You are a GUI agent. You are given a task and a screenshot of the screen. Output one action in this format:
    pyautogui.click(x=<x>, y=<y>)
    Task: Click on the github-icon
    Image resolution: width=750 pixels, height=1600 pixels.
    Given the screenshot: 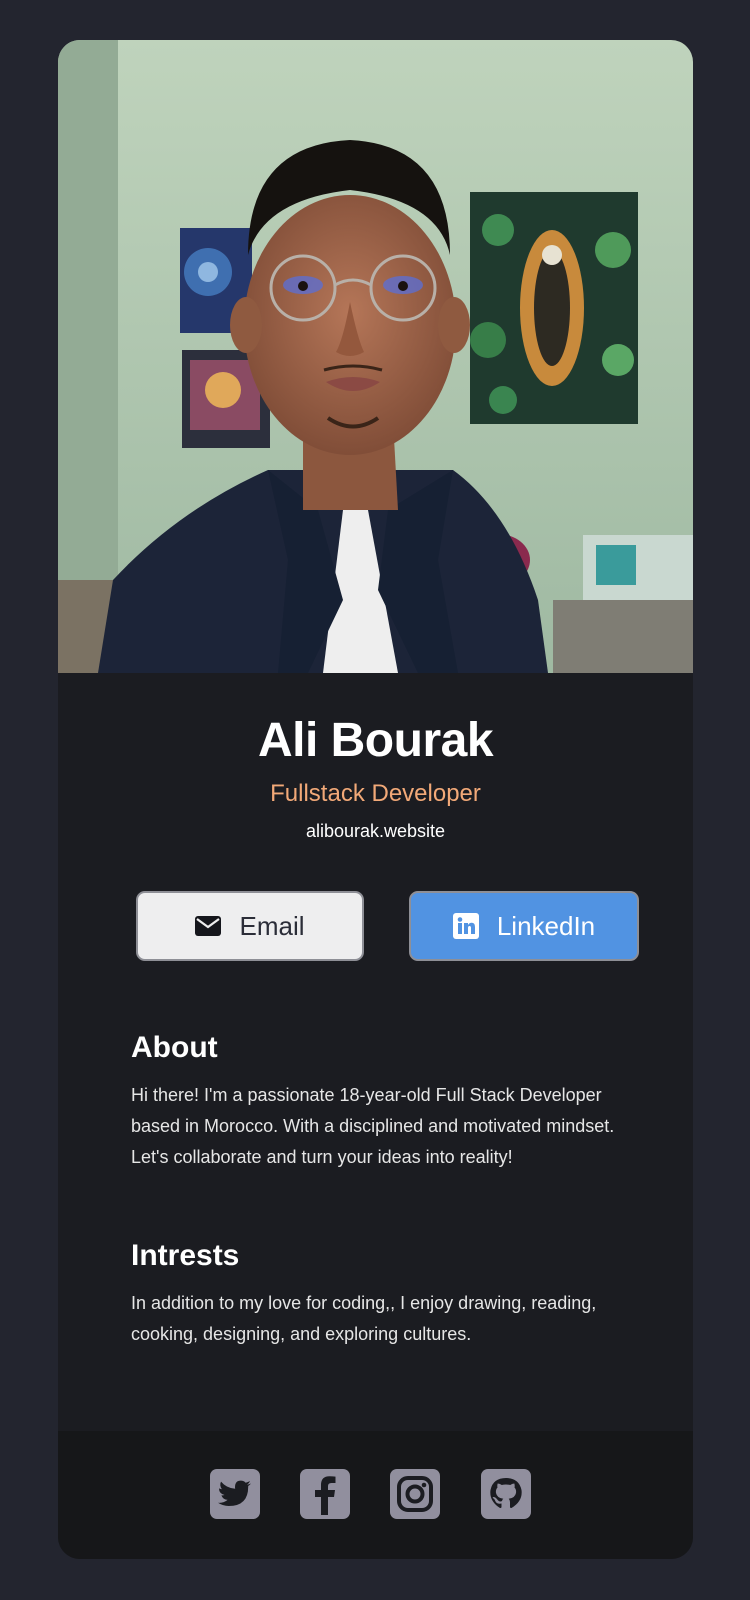 What is the action you would take?
    pyautogui.click(x=506, y=1494)
    